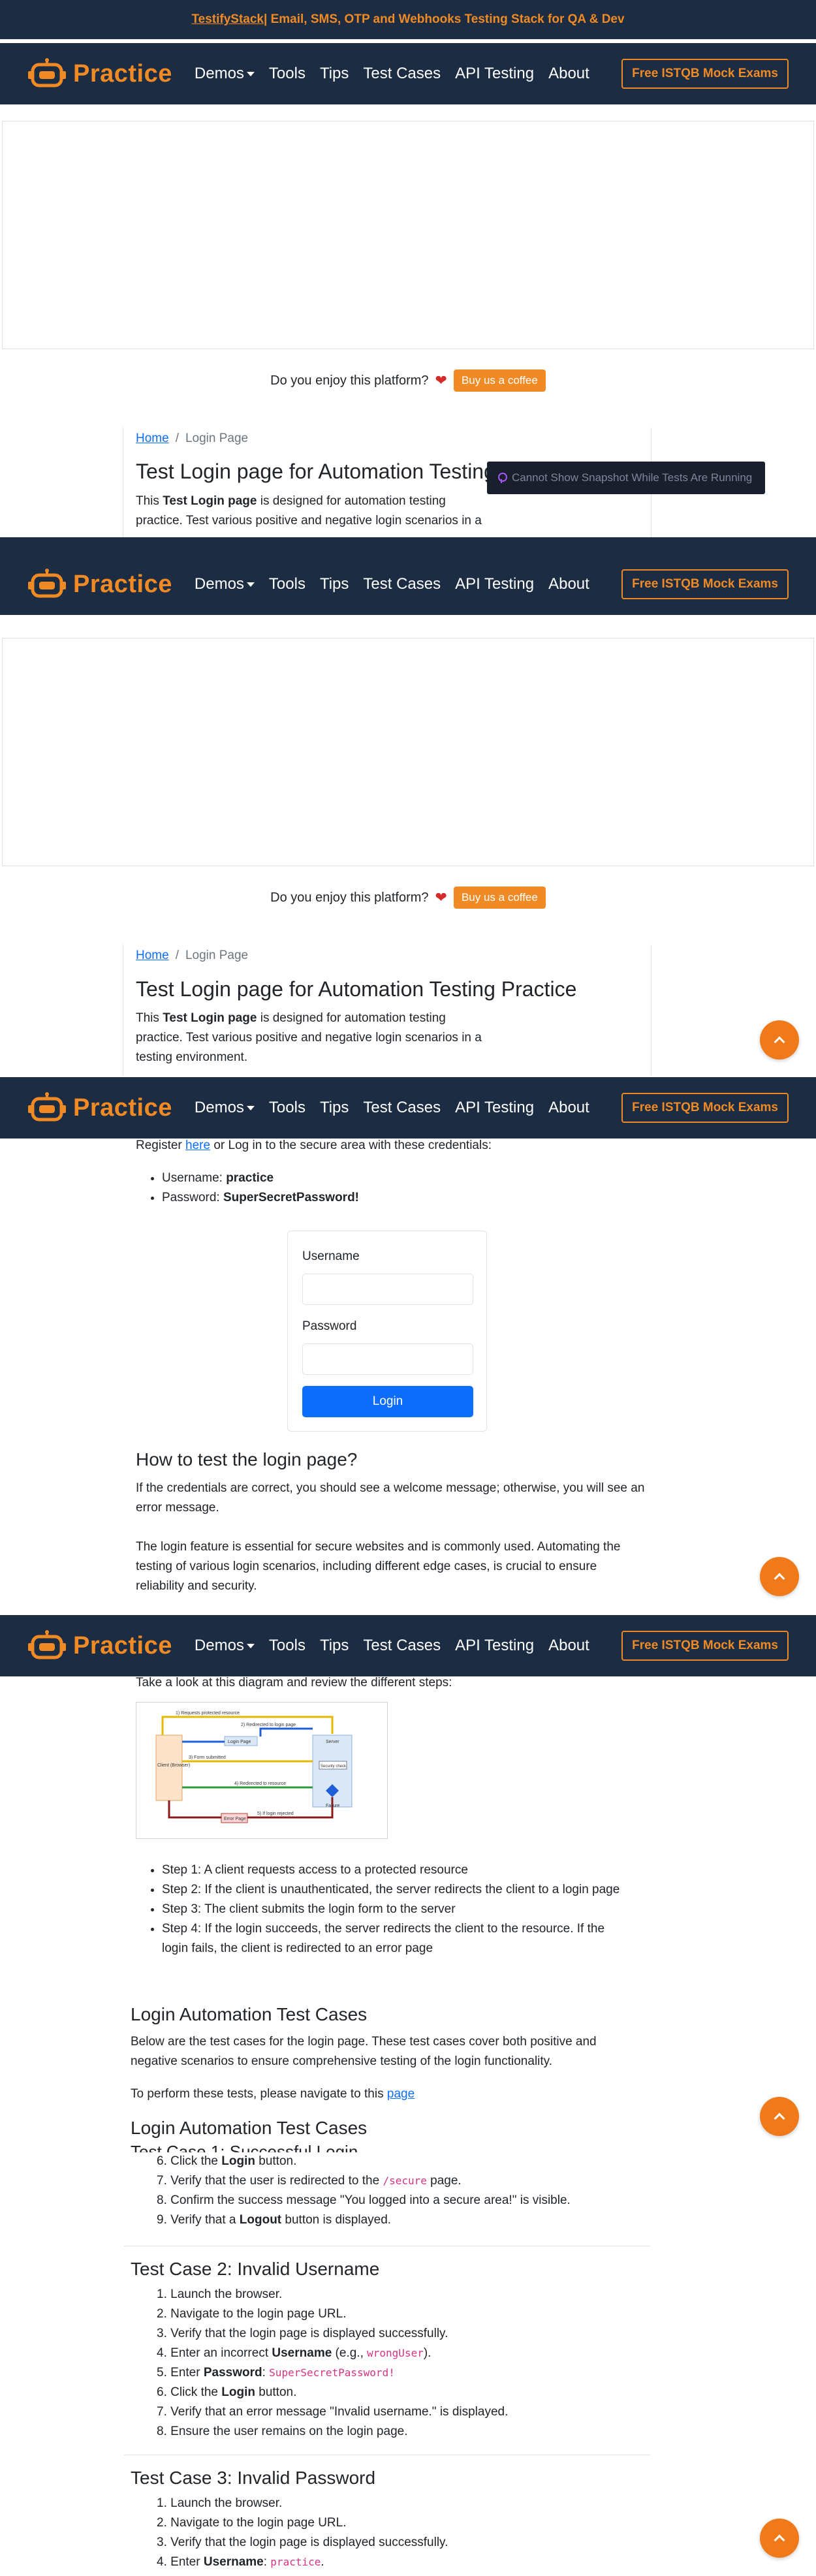 Image resolution: width=816 pixels, height=2576 pixels. Describe the element at coordinates (408, 545) in the screenshot. I see `promo-banner` at that location.